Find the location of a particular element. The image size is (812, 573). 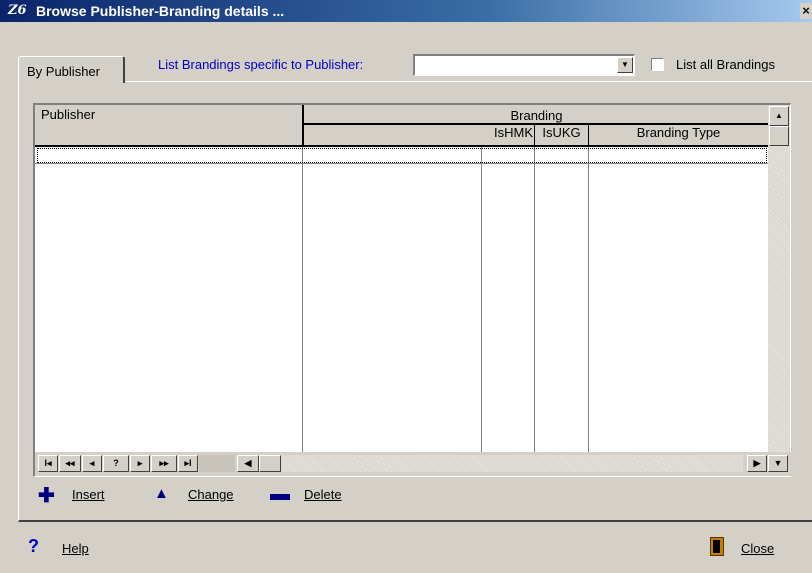

close-button: Close is located at coordinates (757, 548).